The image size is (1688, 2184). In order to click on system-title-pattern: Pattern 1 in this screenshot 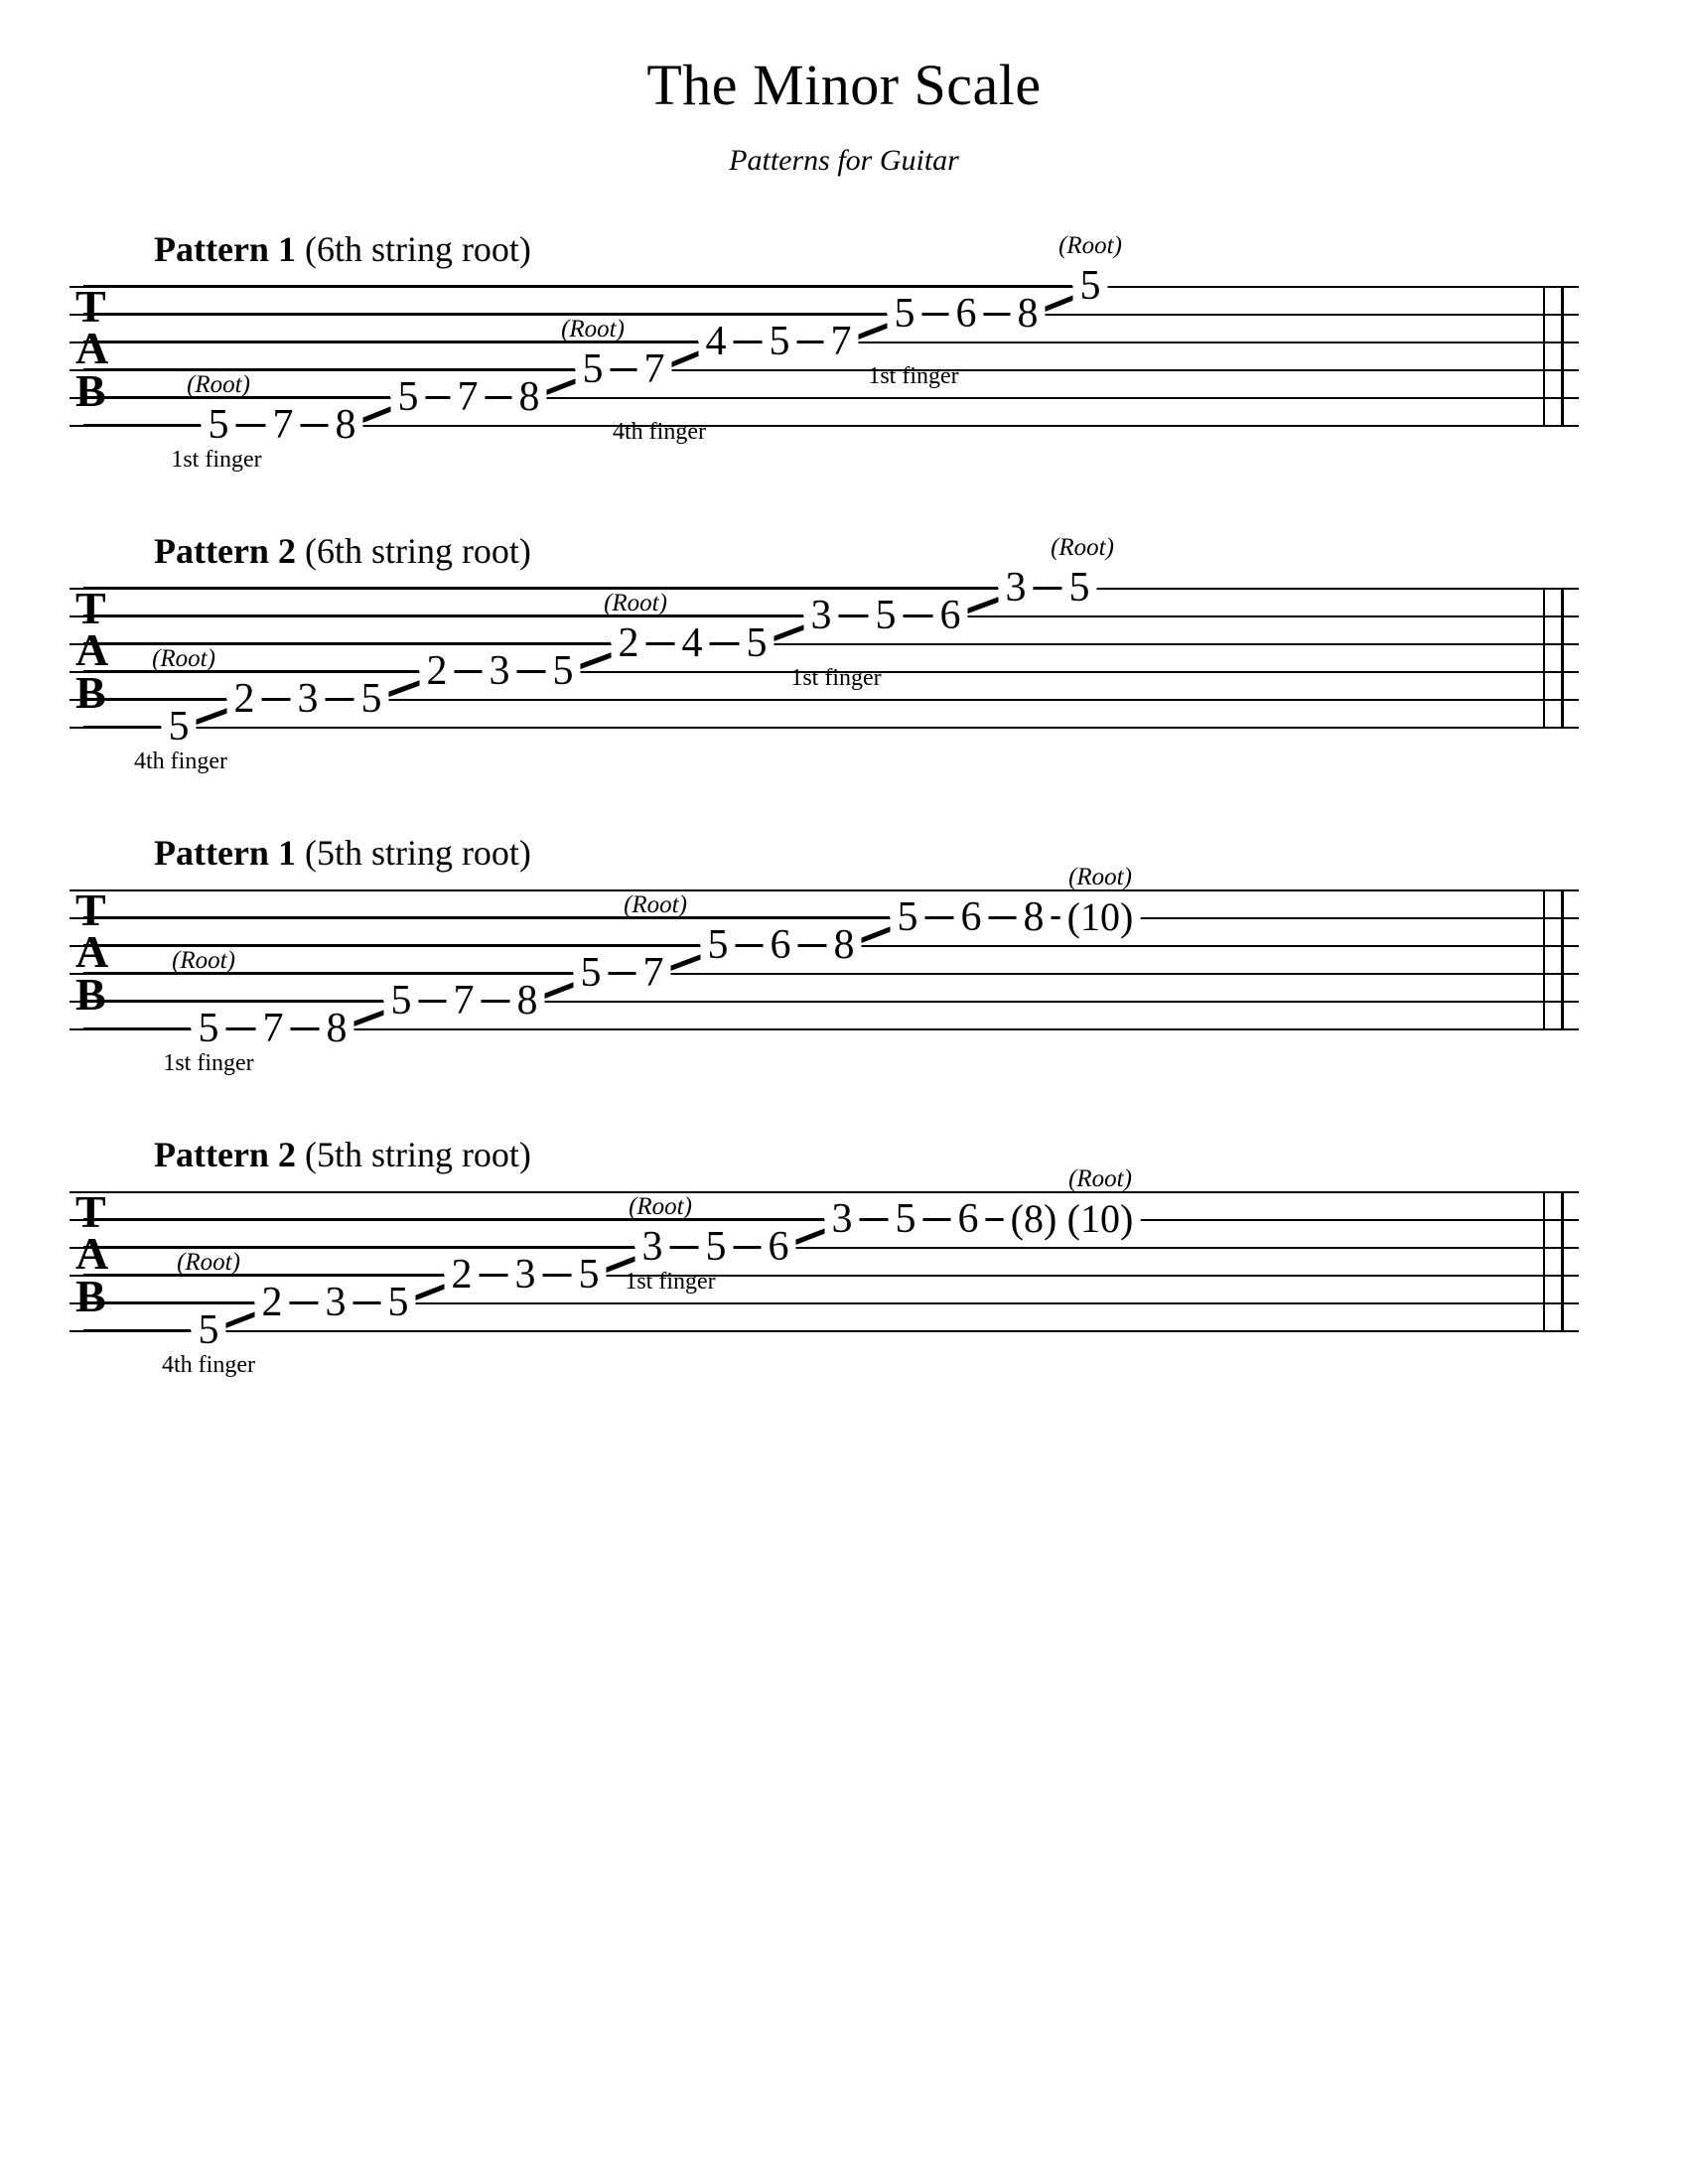, I will do `click(225, 853)`.